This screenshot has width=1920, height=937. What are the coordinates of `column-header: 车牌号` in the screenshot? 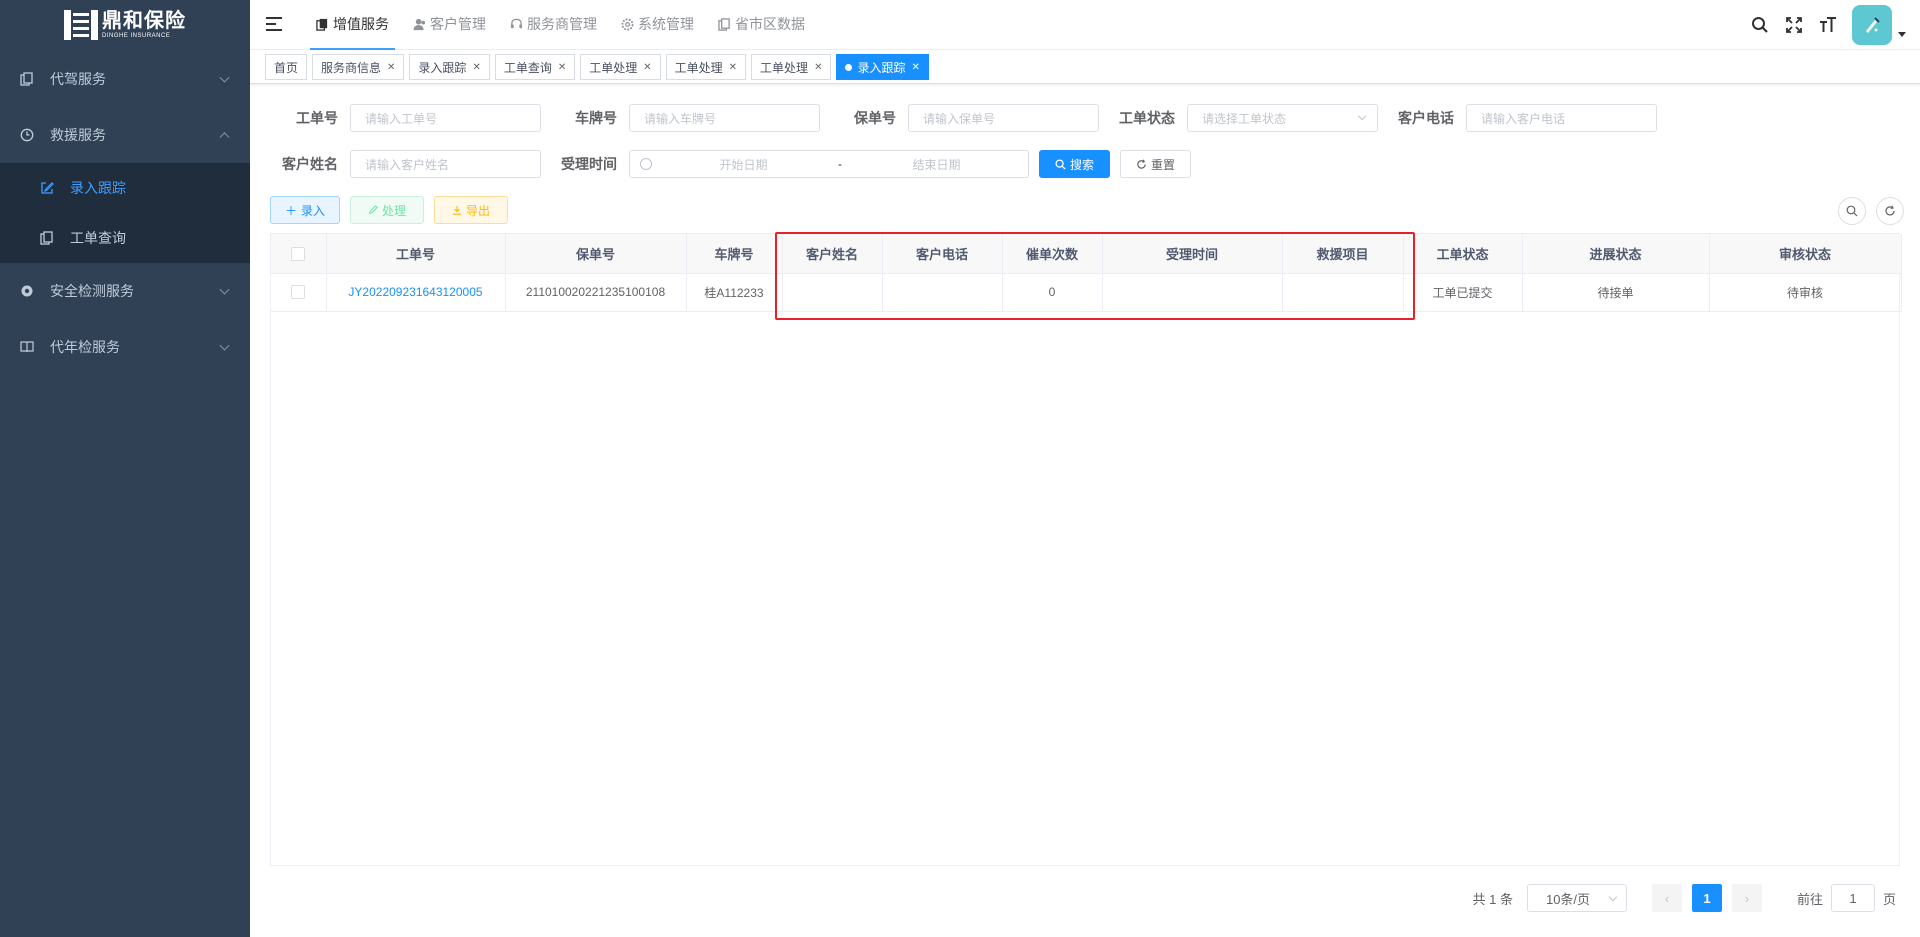 It's located at (734, 254).